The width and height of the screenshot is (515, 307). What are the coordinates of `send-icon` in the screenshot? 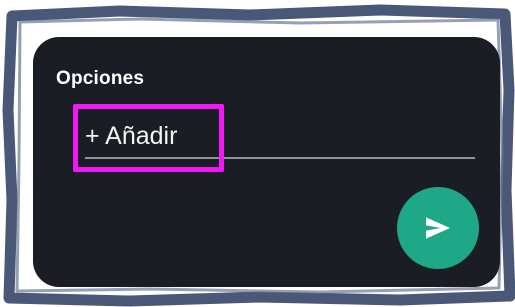 It's located at (438, 228).